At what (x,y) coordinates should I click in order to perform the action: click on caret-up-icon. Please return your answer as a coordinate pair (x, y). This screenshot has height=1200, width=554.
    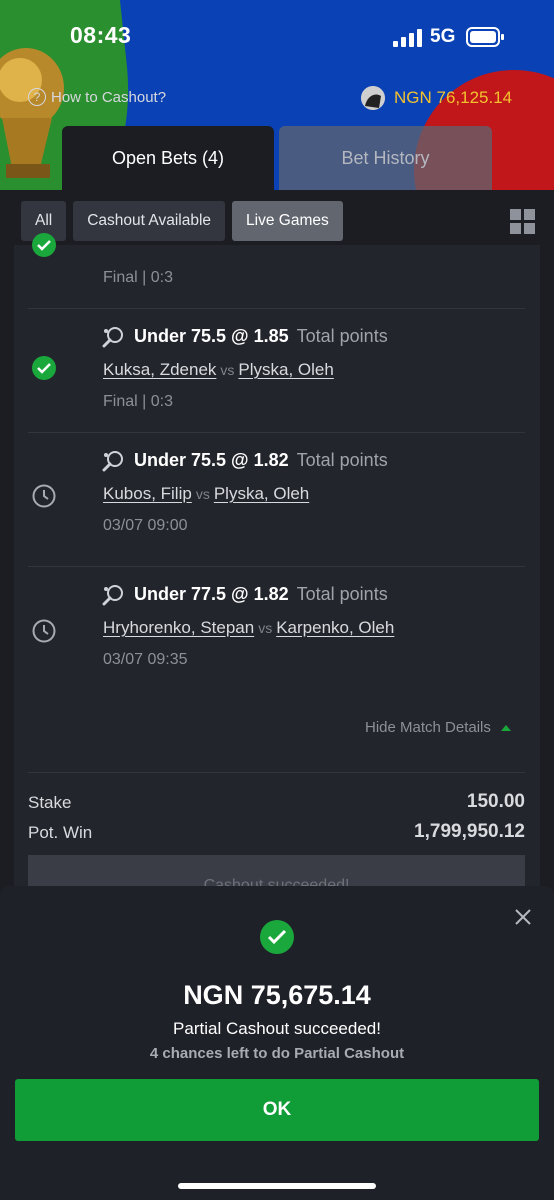
    Looking at the image, I should click on (505, 727).